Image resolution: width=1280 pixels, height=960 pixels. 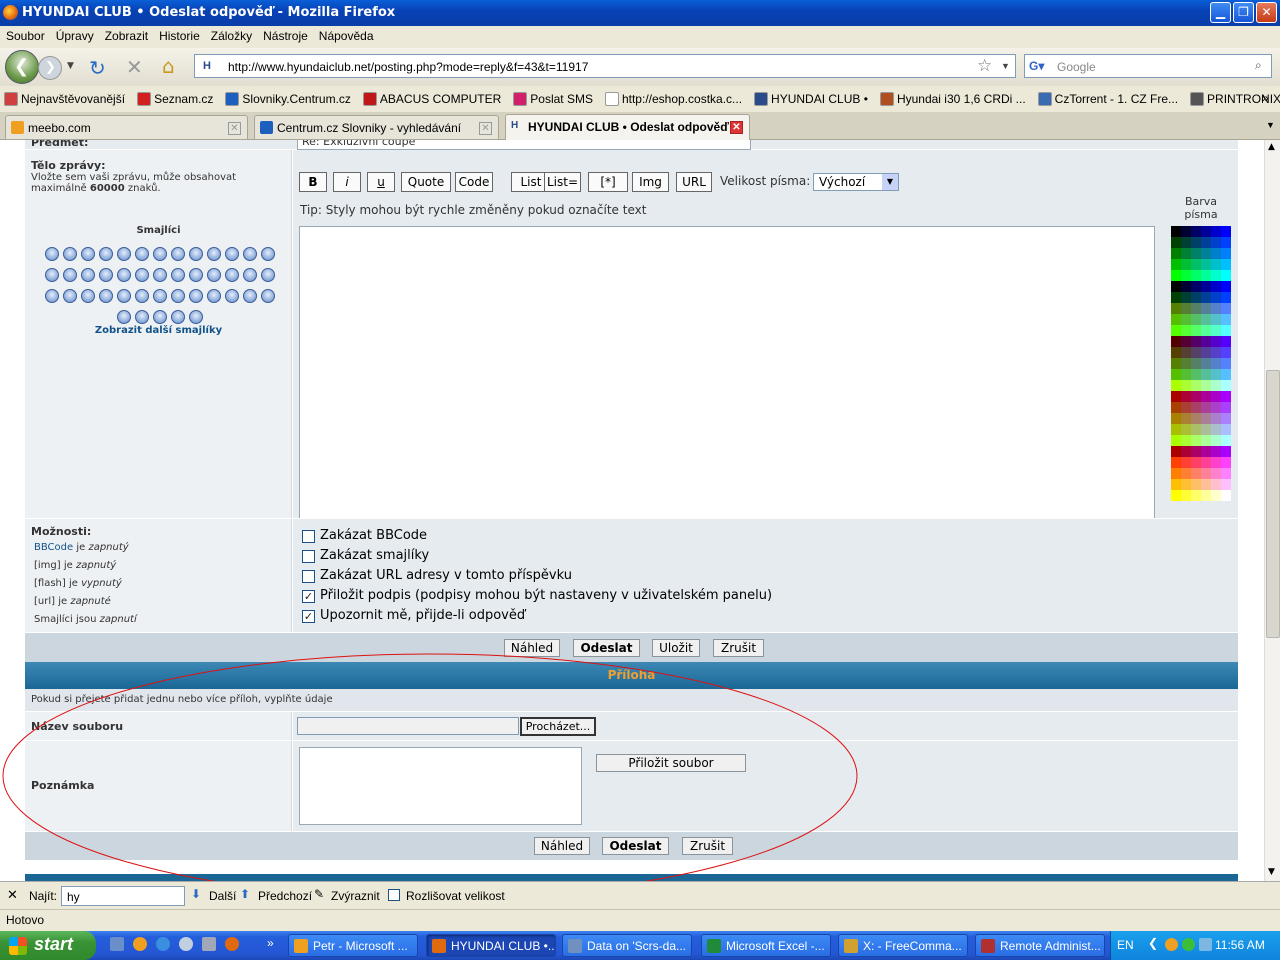 What do you see at coordinates (25, 920) in the screenshot?
I see `status-text: Hotovo` at bounding box center [25, 920].